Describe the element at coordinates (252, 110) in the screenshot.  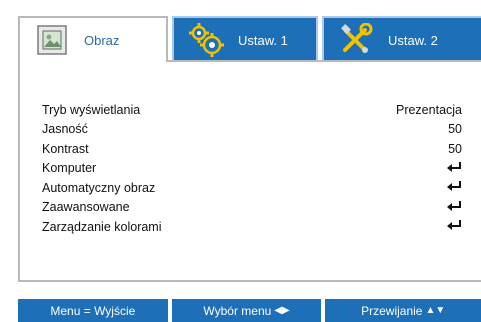
I see `menu-item-tryb-wyswietlania: Tryb wyświetlania Prezentacja` at that location.